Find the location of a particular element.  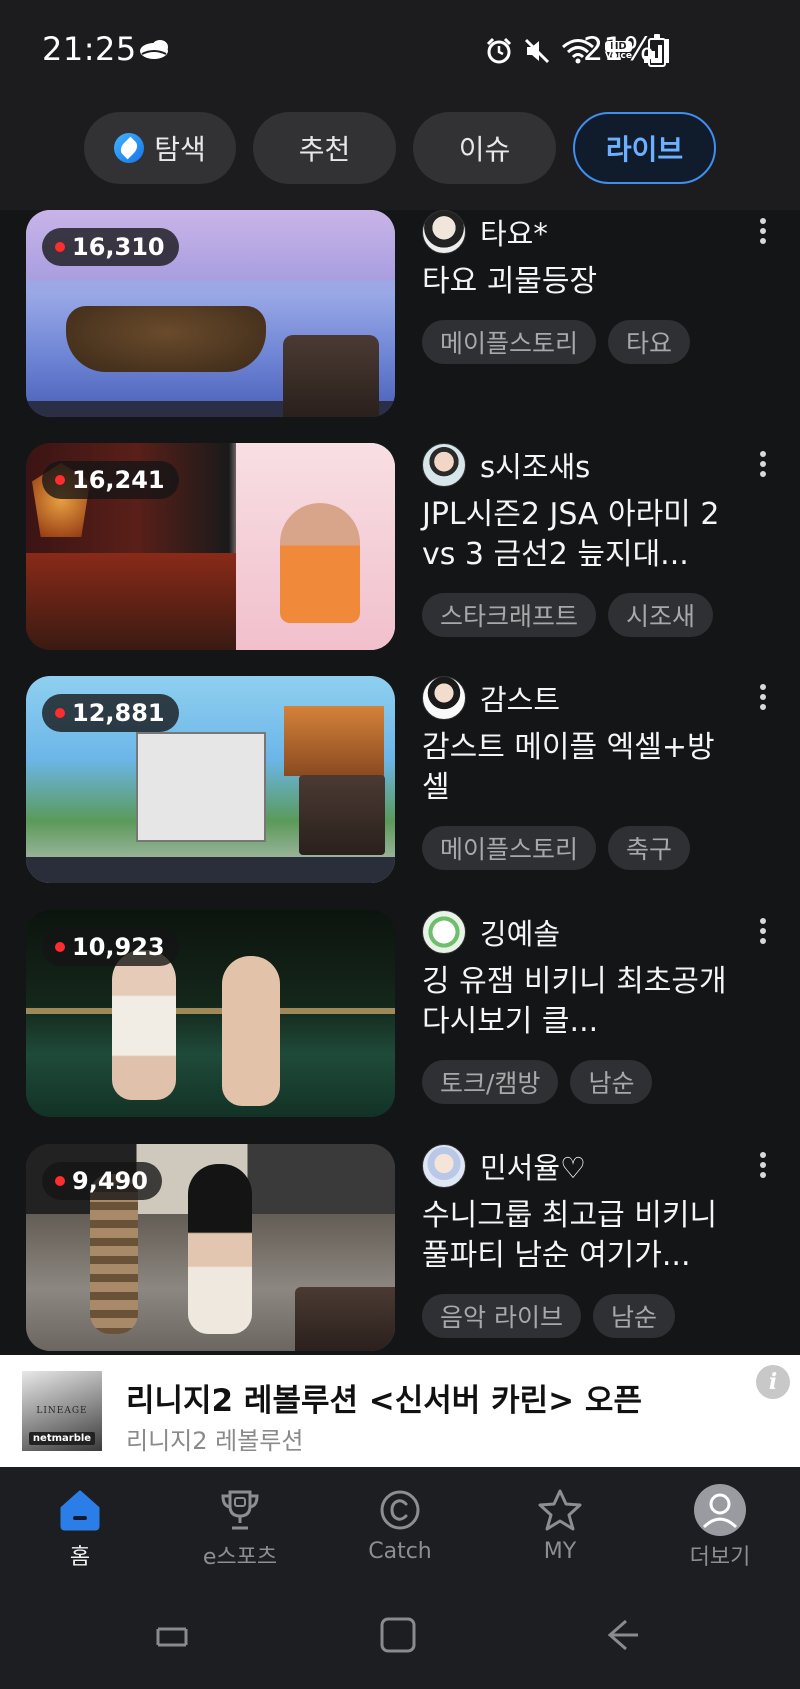

battery-icon is located at coordinates (657, 50).